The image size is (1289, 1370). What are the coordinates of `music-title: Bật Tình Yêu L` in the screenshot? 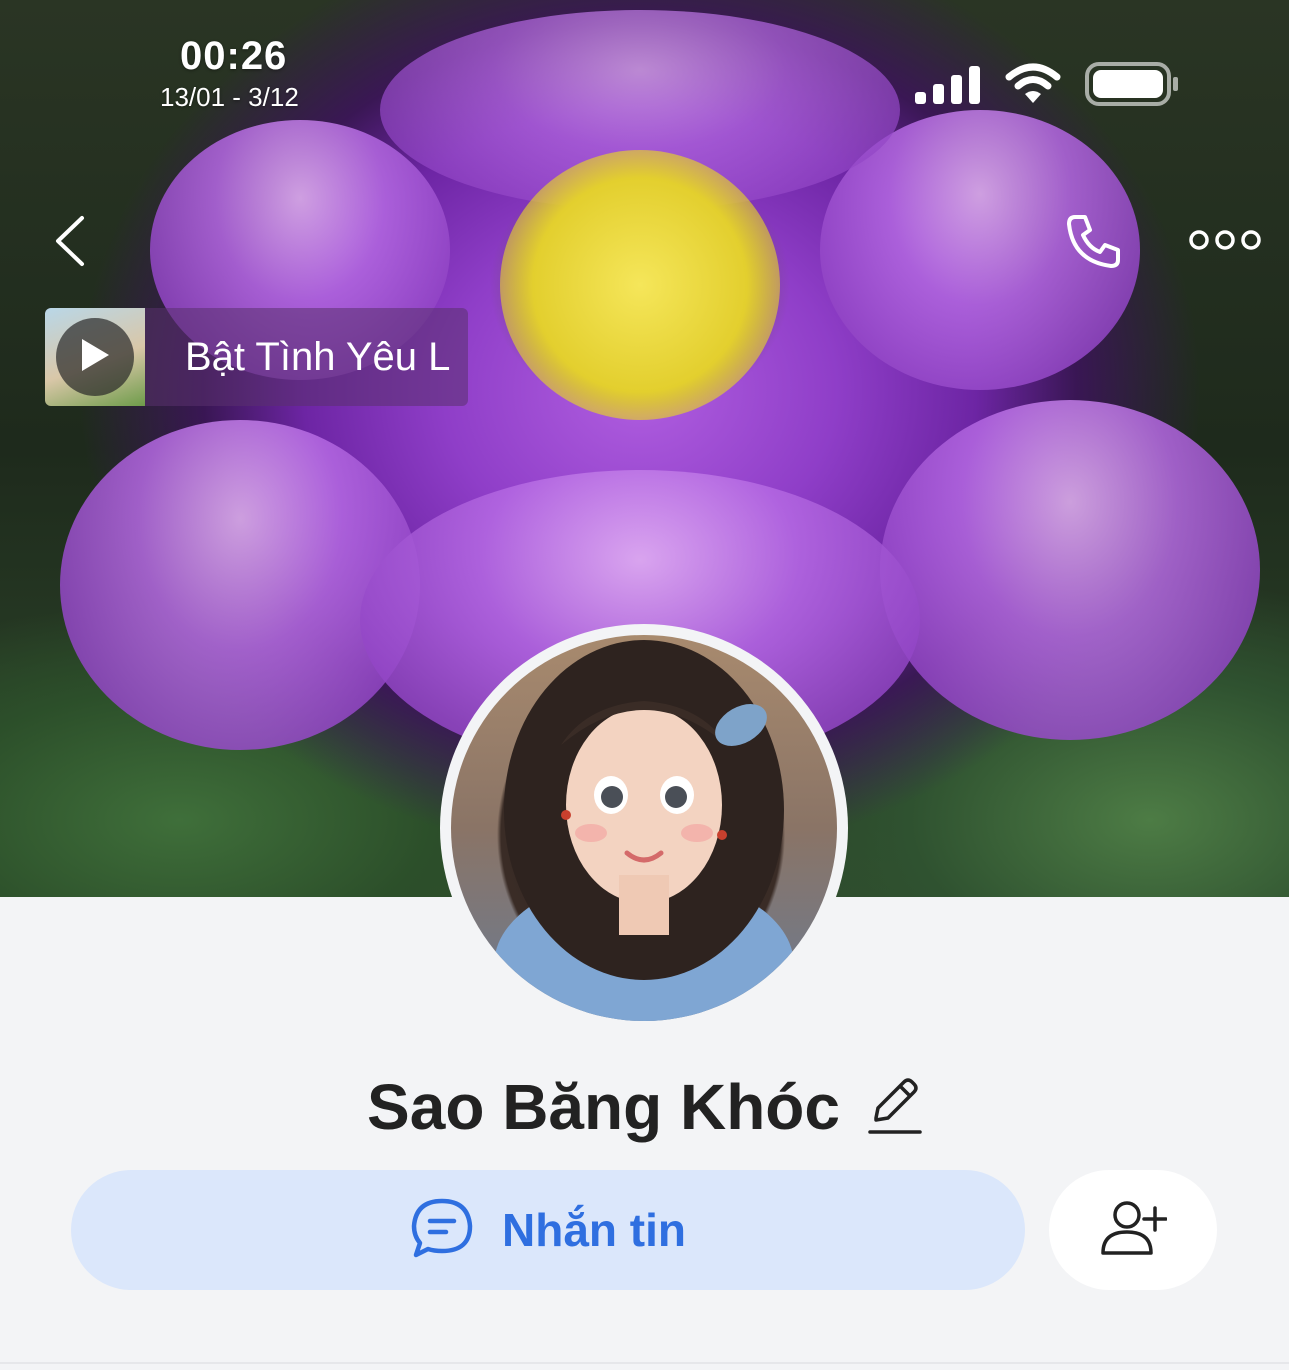 It's located at (318, 356).